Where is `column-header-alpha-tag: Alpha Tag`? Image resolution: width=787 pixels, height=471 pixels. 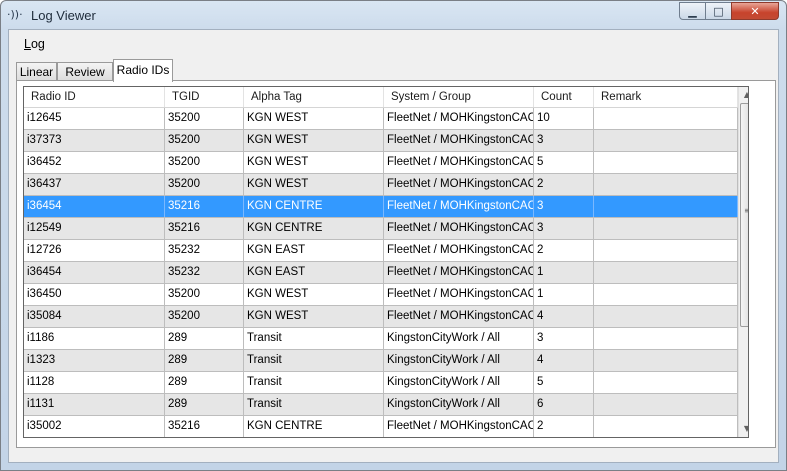 column-header-alpha-tag: Alpha Tag is located at coordinates (314, 97).